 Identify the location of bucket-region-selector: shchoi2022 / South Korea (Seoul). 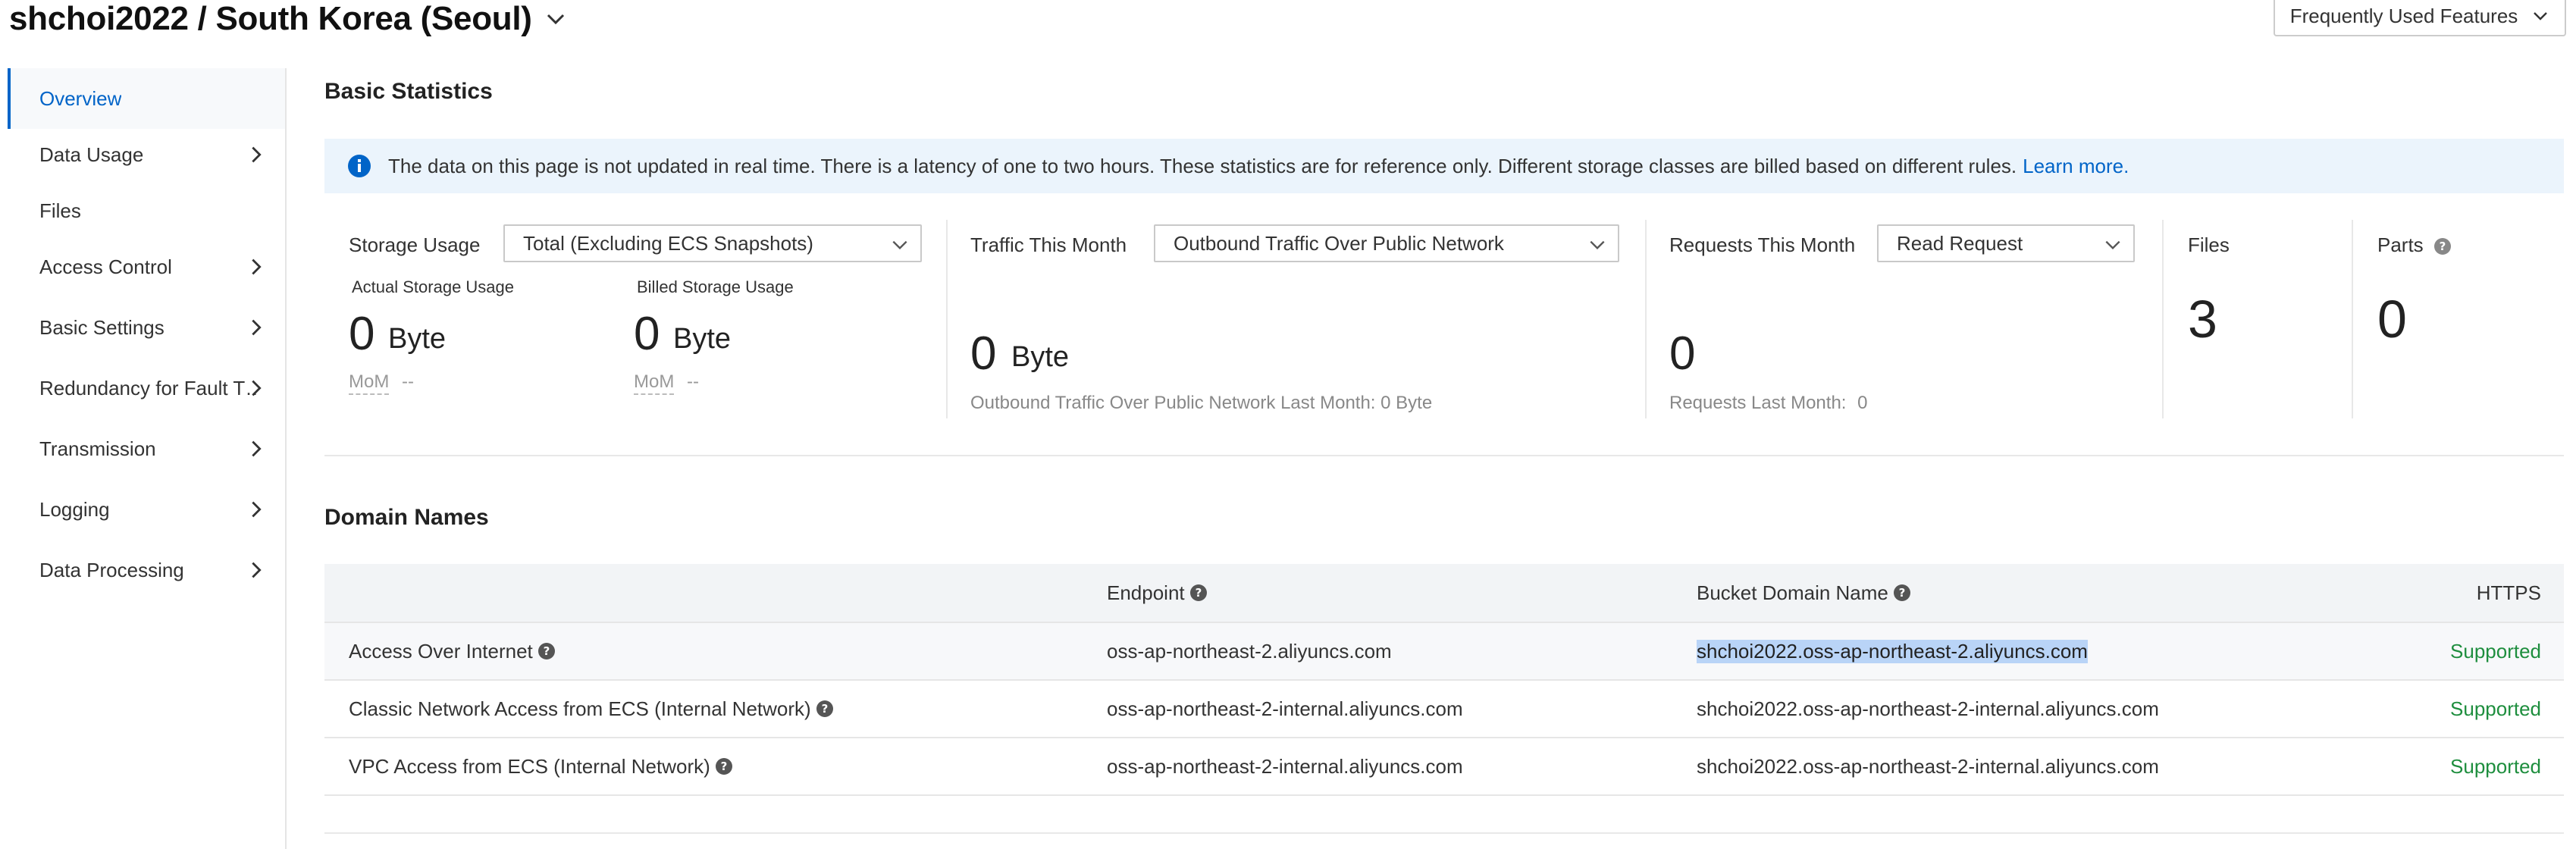
(288, 19).